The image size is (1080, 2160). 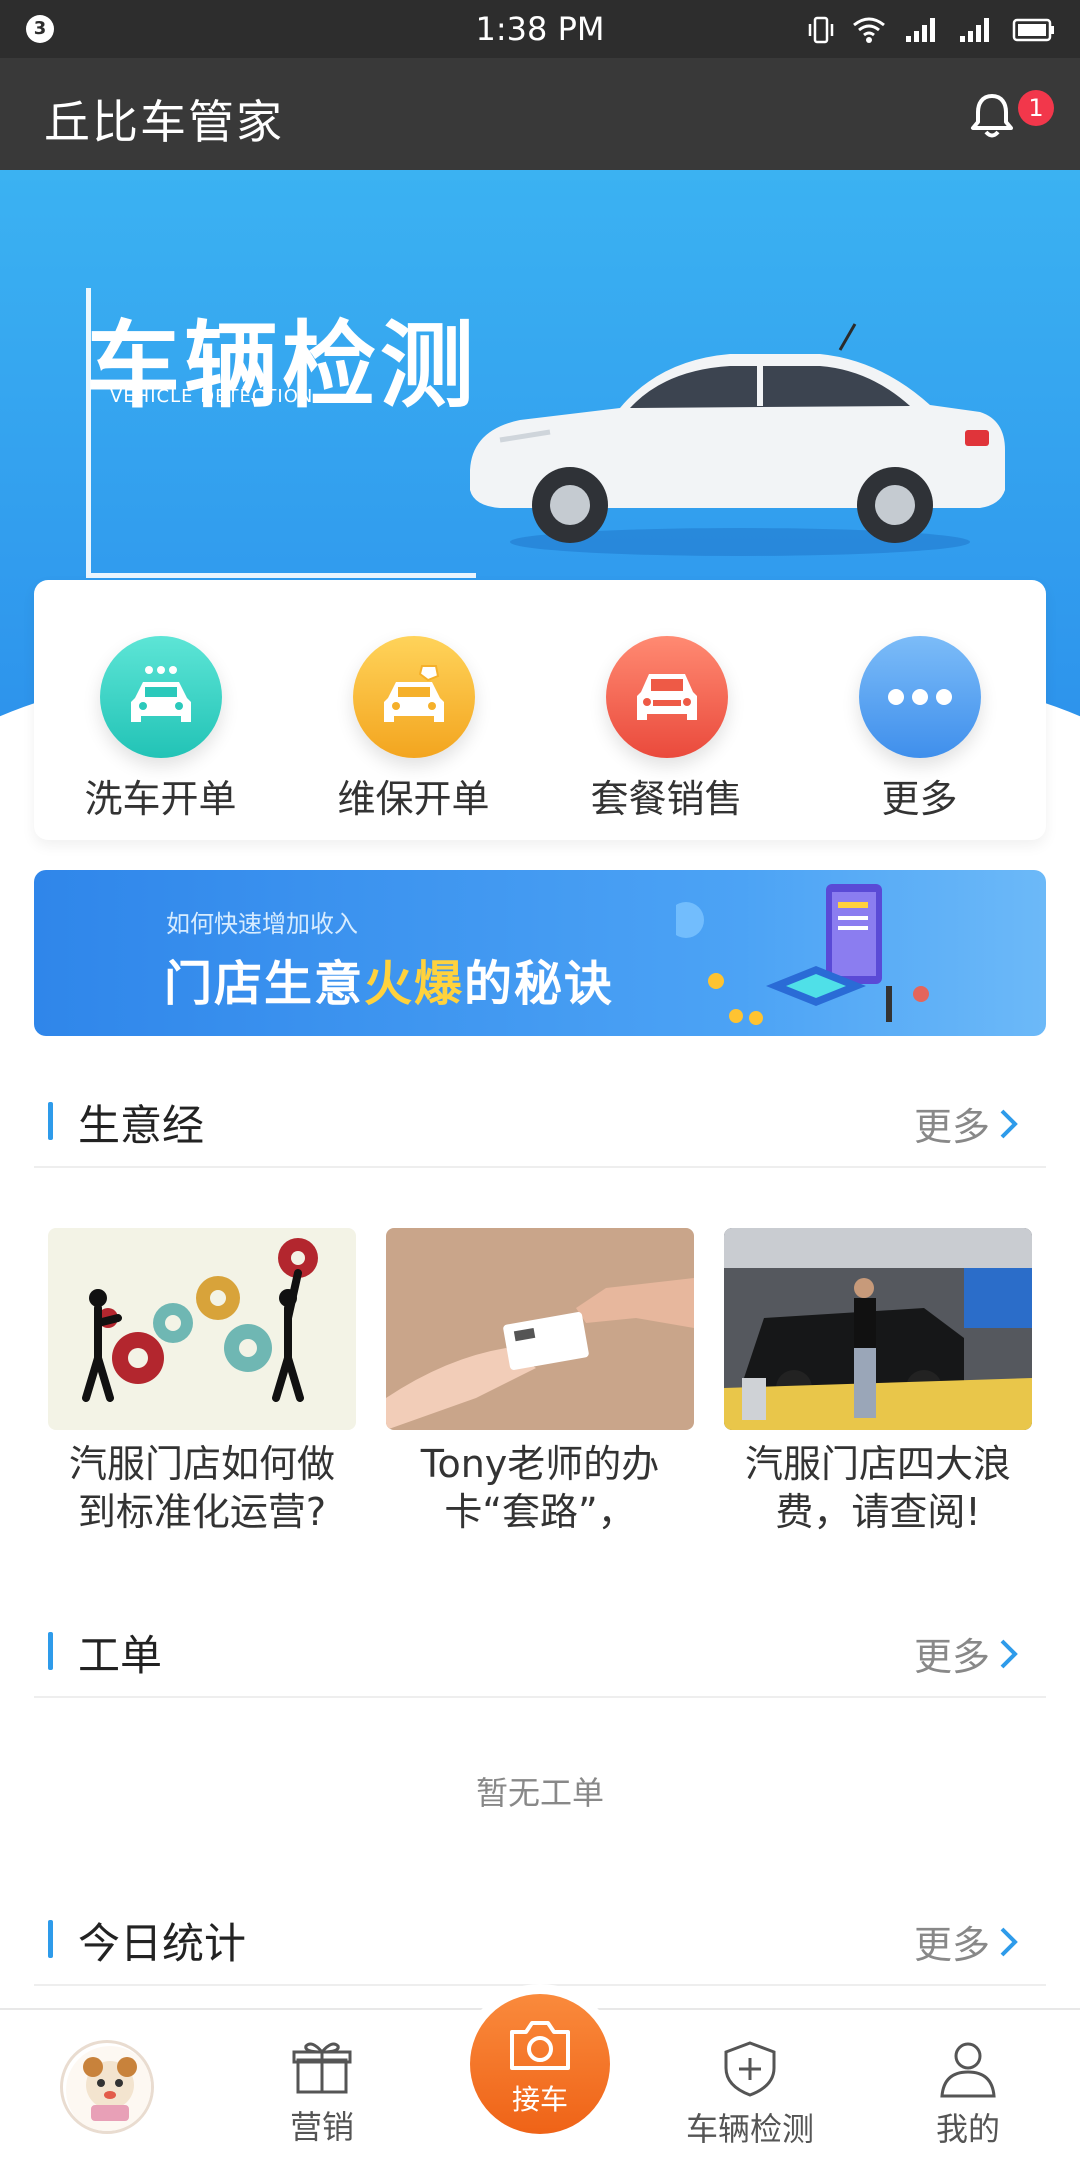 What do you see at coordinates (212, 396) in the screenshot?
I see `banner-subtitle: VEHICLE DETECTION` at bounding box center [212, 396].